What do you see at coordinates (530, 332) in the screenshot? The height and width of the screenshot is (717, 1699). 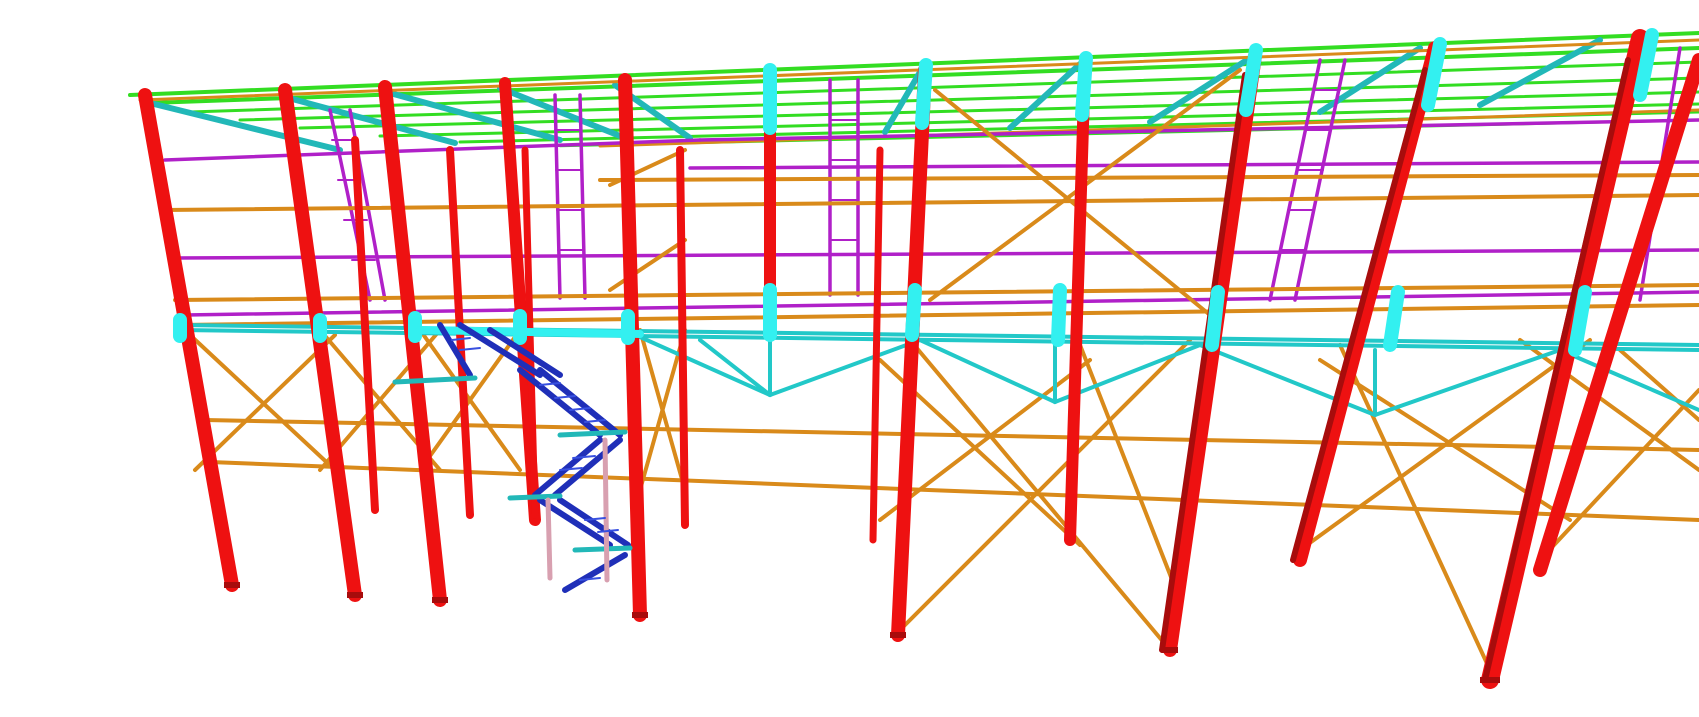 I see `floor-edge` at bounding box center [530, 332].